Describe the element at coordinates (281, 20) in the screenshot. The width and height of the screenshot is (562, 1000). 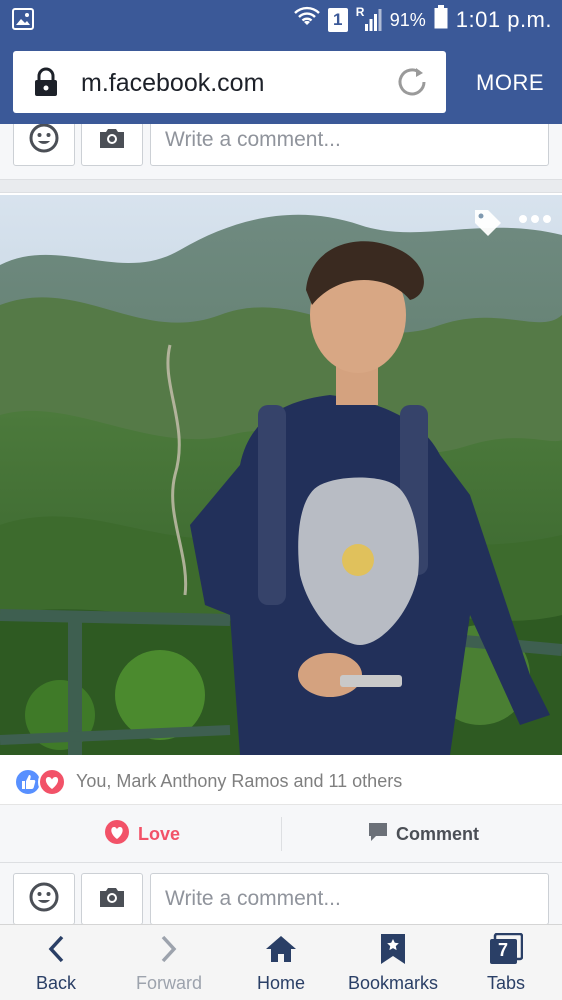
I see `status-bar: 1 R 91% 1:01 p.m.` at that location.